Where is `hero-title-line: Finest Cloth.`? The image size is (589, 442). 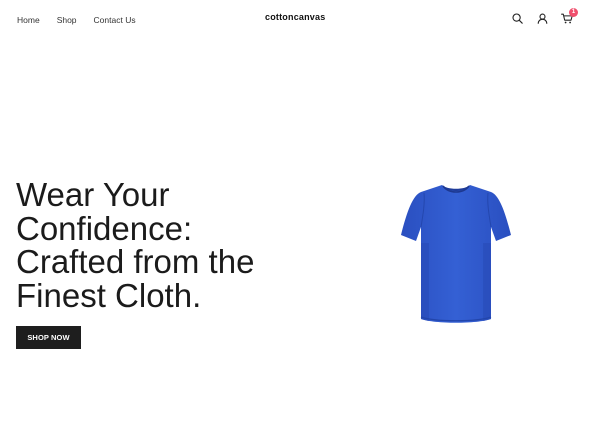
hero-title-line: Finest Cloth. is located at coordinates (109, 295).